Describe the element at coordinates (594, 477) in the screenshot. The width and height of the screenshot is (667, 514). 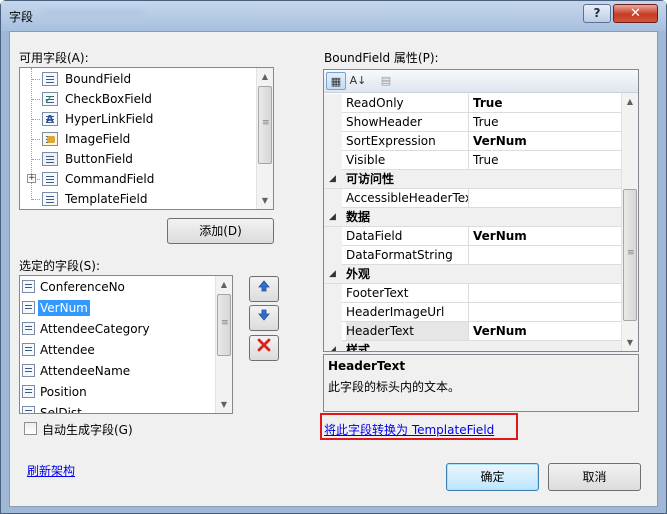
I see `cancel-button: 取消` at that location.